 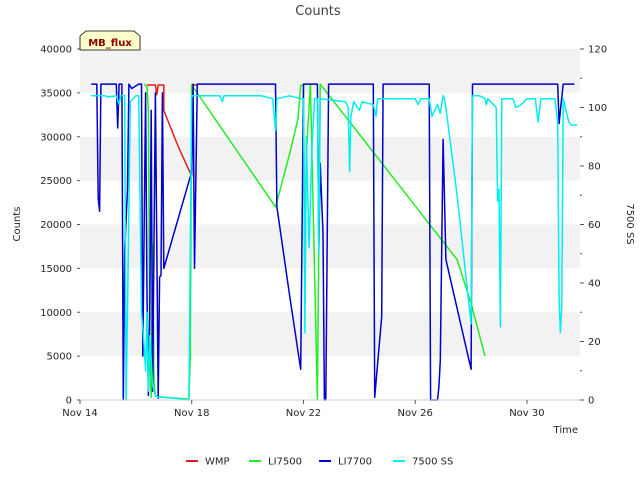 I want to click on y-tick-label: 20000, so click(x=56, y=225).